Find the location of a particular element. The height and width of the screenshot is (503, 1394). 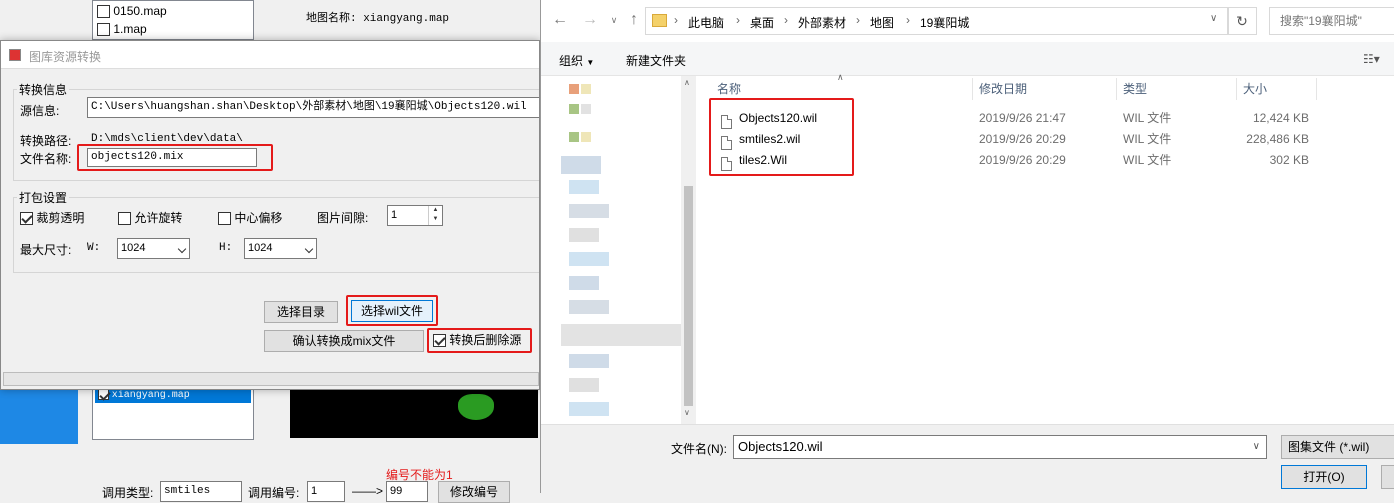

cancel-button is located at coordinates (1387, 477).